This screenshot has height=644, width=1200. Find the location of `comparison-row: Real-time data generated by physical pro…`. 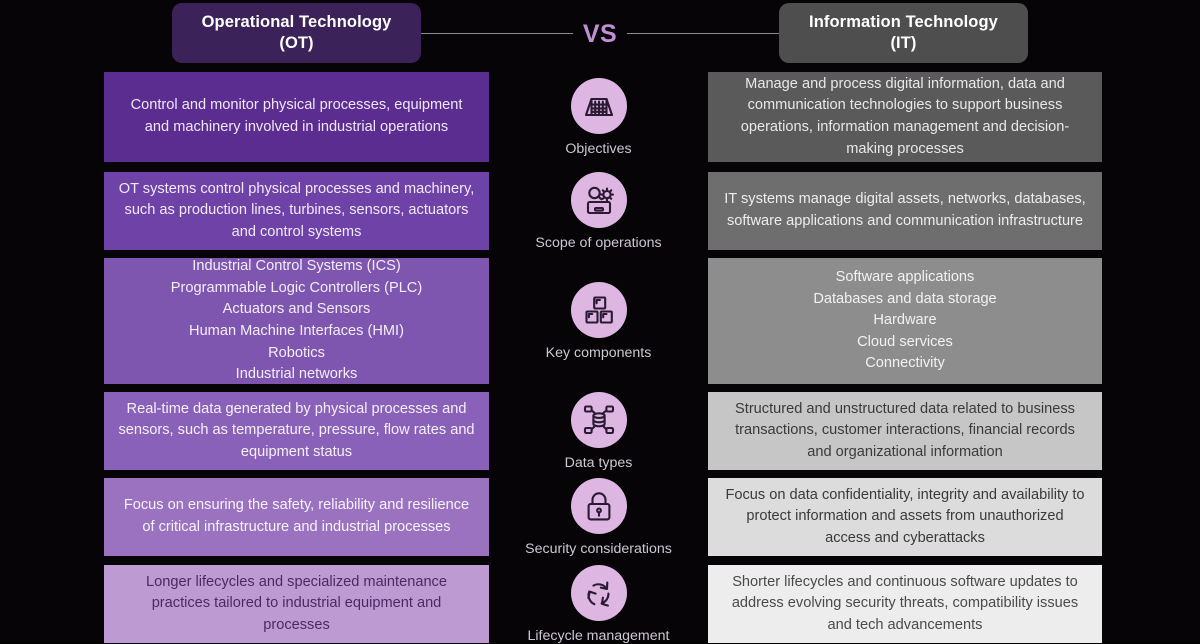

comparison-row: Real-time data generated by physical pro… is located at coordinates (600, 431).